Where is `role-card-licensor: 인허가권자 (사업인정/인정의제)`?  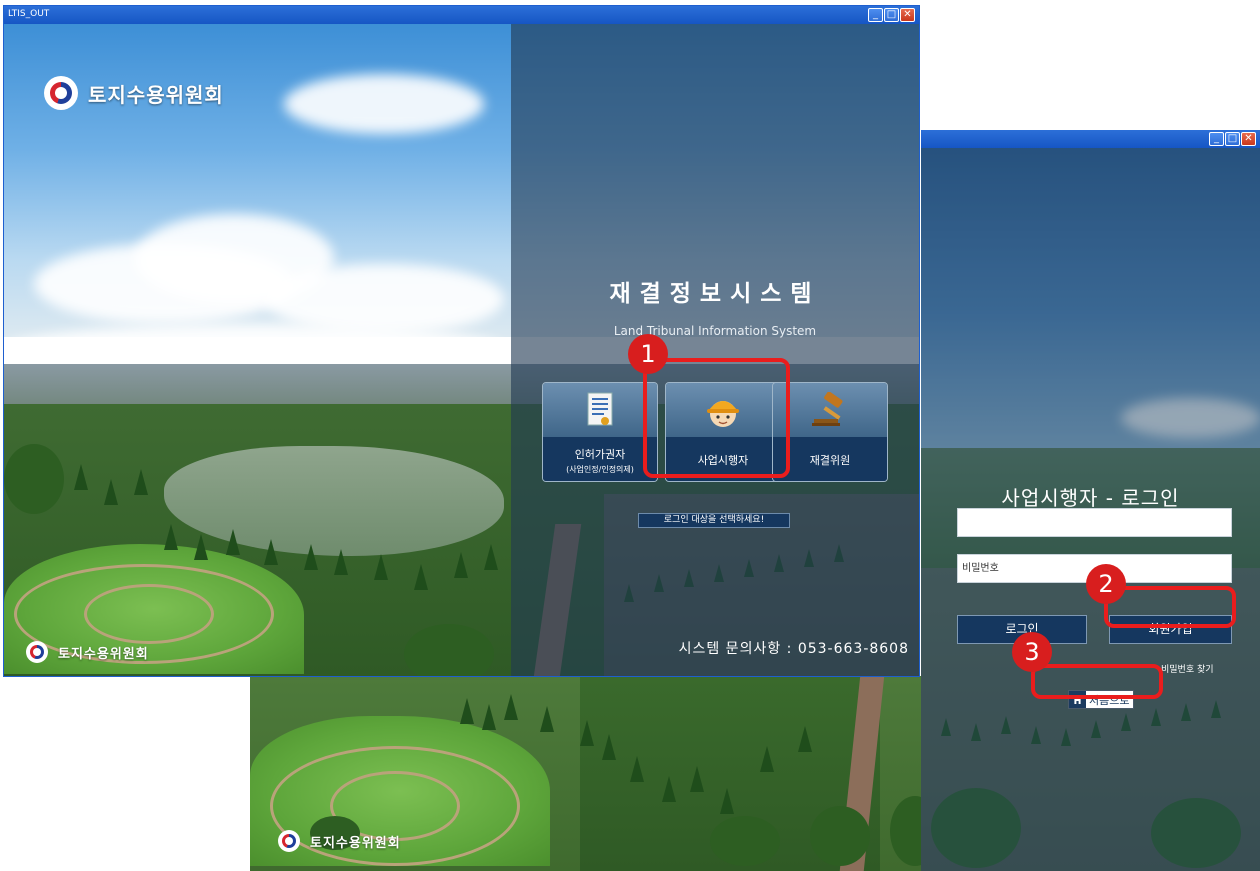
role-card-licensor: 인허가권자 (사업인정/인정의제) is located at coordinates (600, 432).